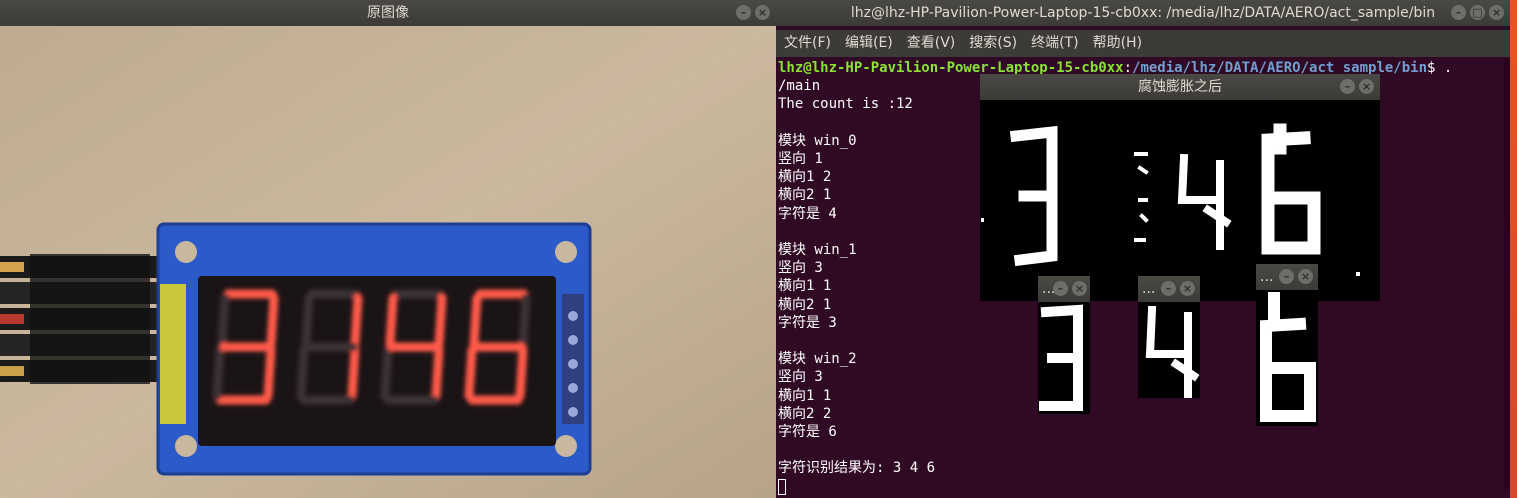 This screenshot has height=498, width=1517. I want to click on result-line: 字符识别结果为: 3 4 6, so click(857, 468).